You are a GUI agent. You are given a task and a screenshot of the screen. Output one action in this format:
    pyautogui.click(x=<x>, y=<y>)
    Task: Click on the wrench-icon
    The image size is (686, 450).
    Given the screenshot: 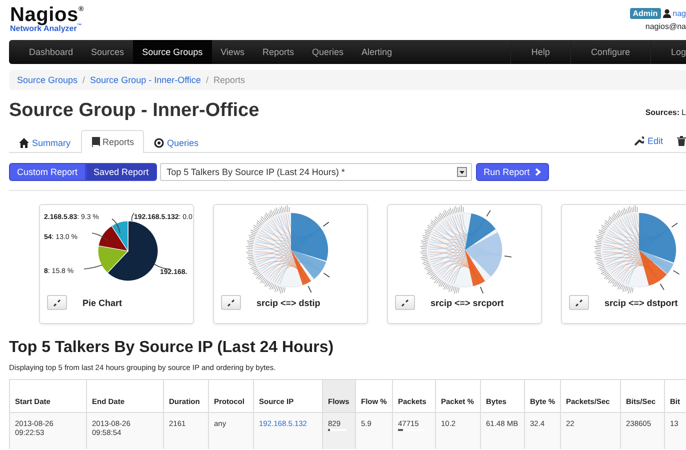 What is the action you would take?
    pyautogui.click(x=639, y=141)
    